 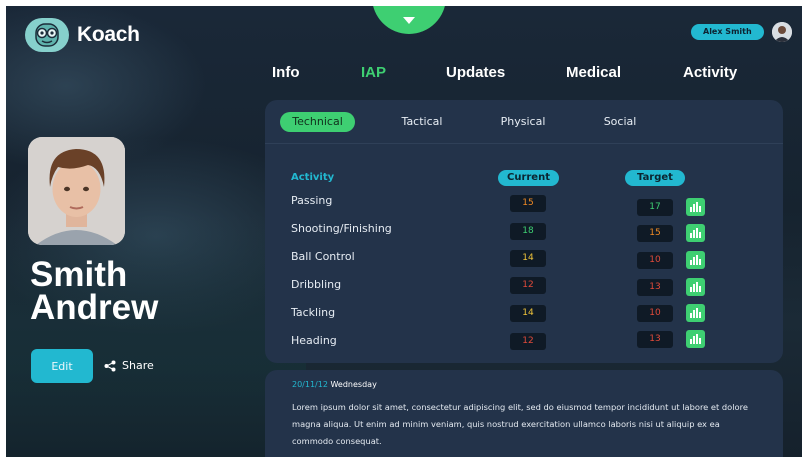 What do you see at coordinates (524, 384) in the screenshot?
I see `note-date: 20/11/12 Wednesday` at bounding box center [524, 384].